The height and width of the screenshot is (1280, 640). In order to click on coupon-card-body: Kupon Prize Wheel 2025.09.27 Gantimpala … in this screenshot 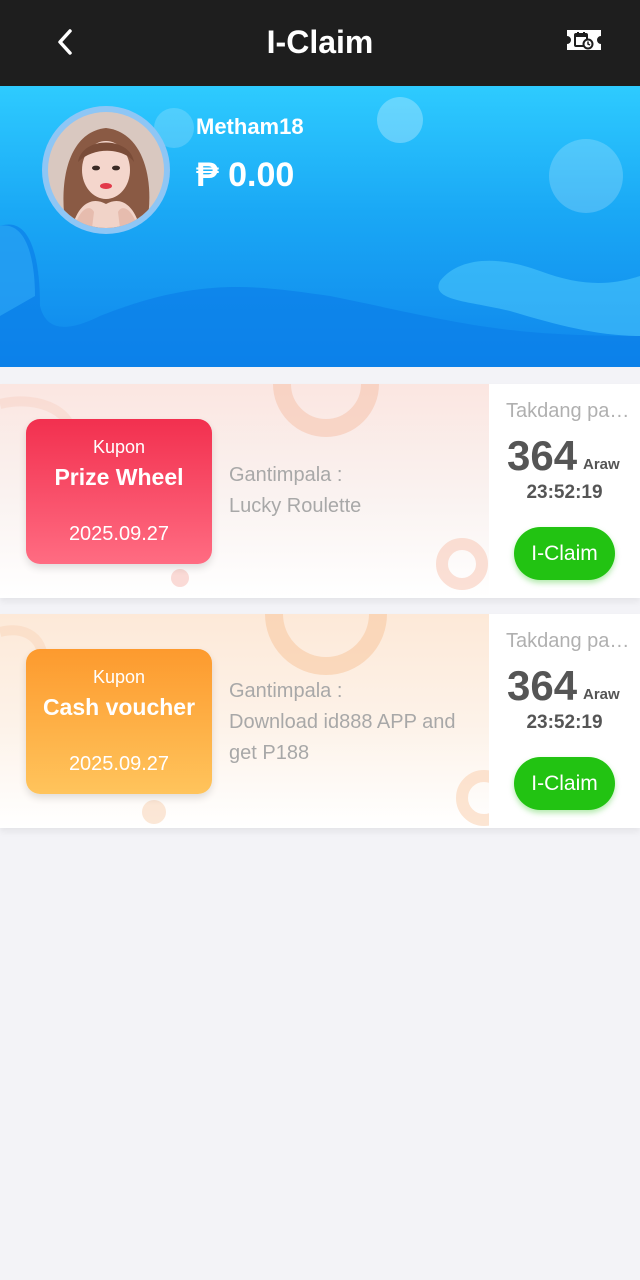, I will do `click(244, 491)`.